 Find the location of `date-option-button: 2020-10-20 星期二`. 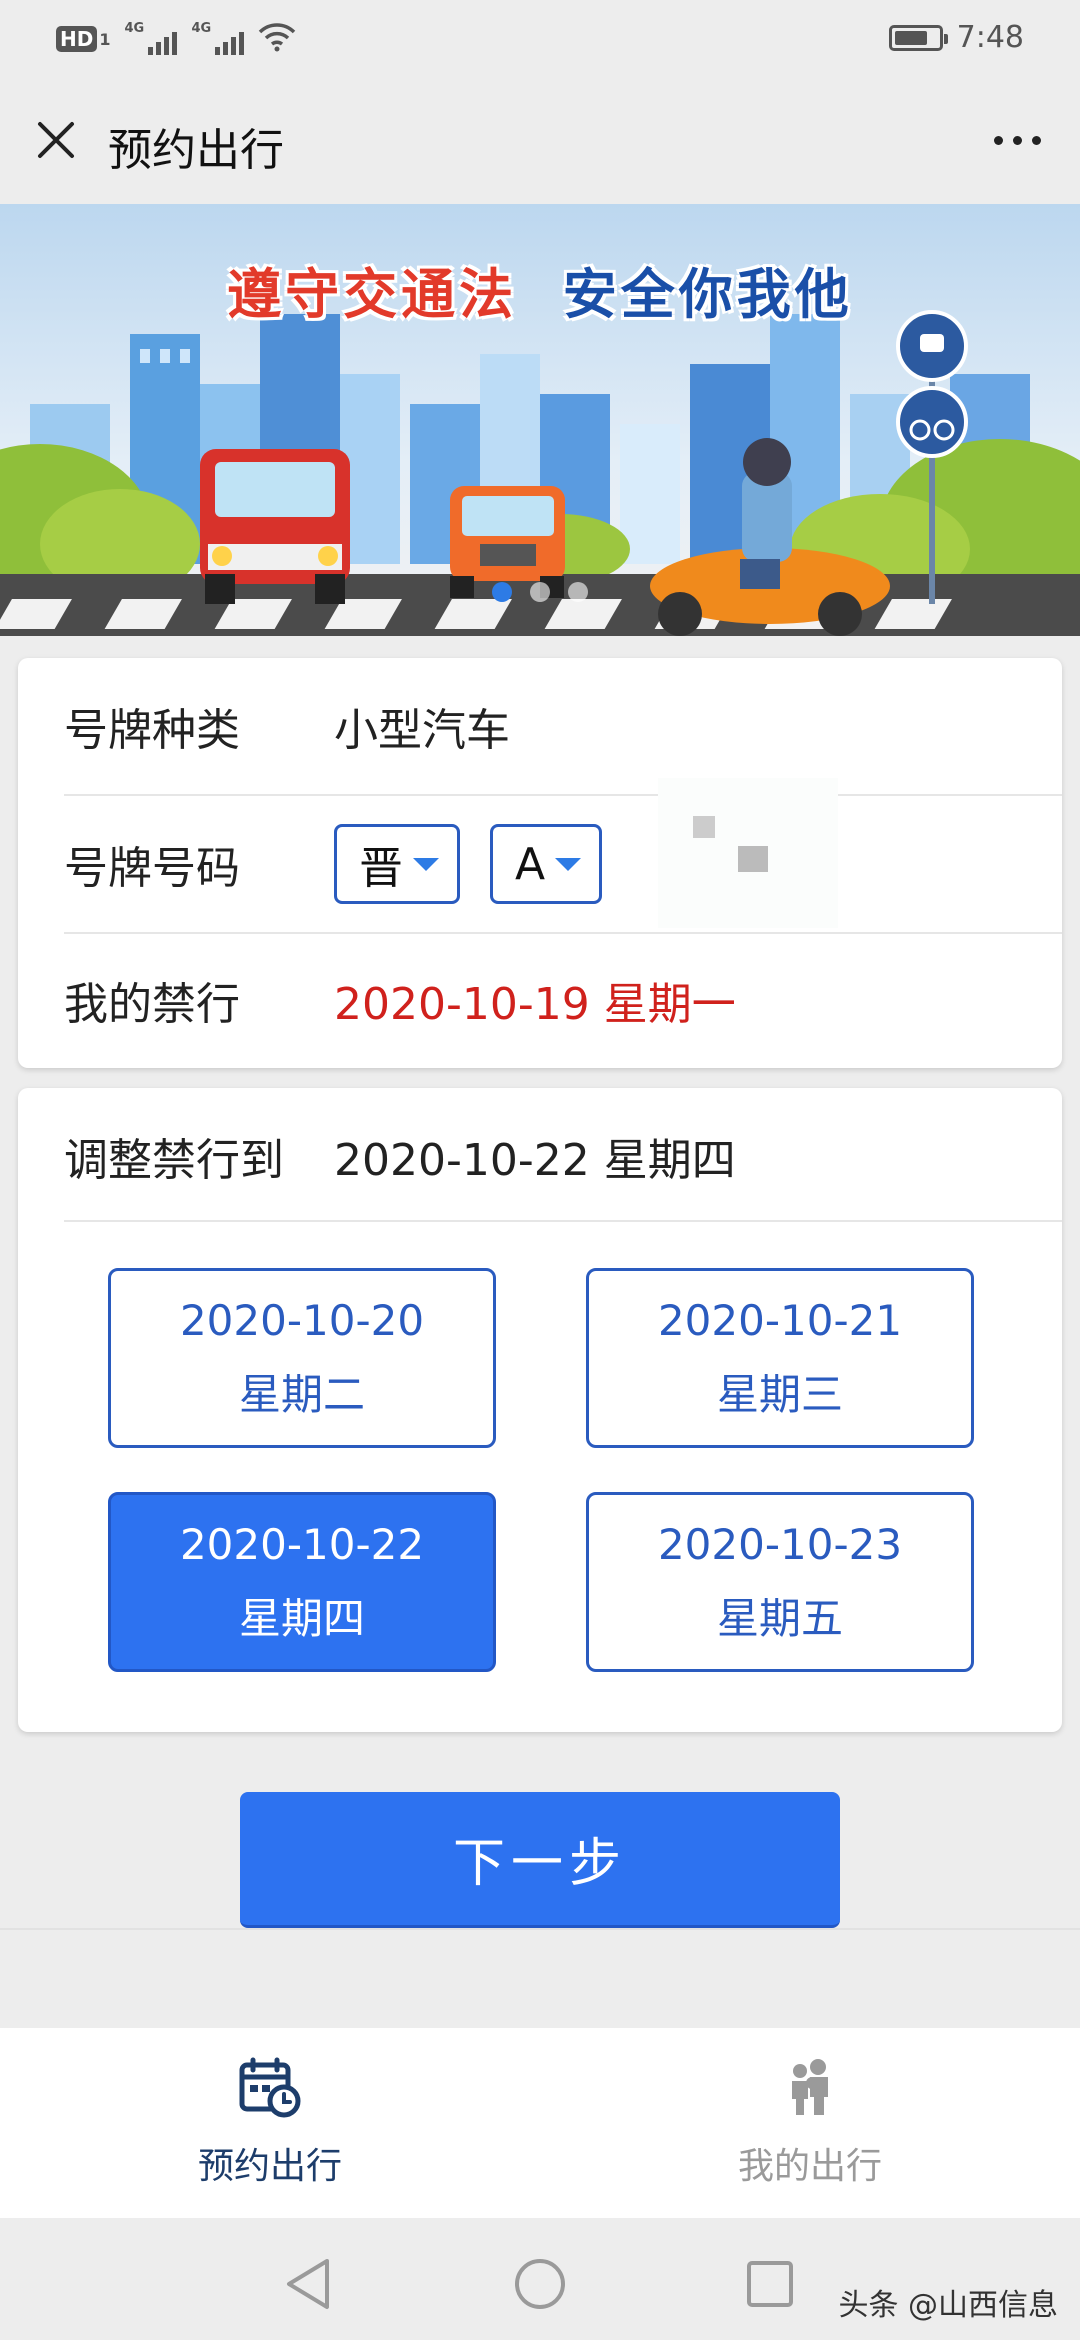

date-option-button: 2020-10-20 星期二 is located at coordinates (302, 1358).